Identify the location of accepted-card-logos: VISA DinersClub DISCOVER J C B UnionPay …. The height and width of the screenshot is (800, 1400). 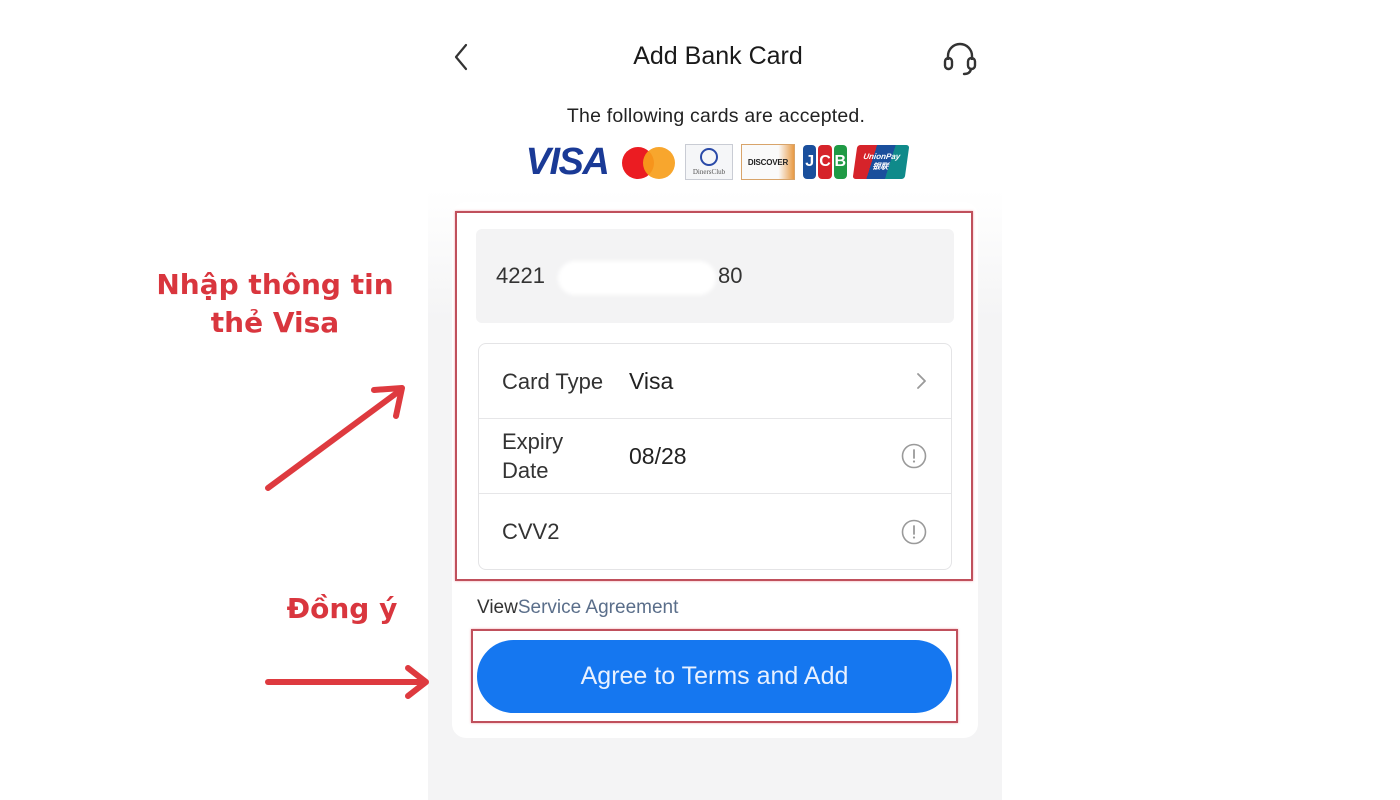
(715, 161).